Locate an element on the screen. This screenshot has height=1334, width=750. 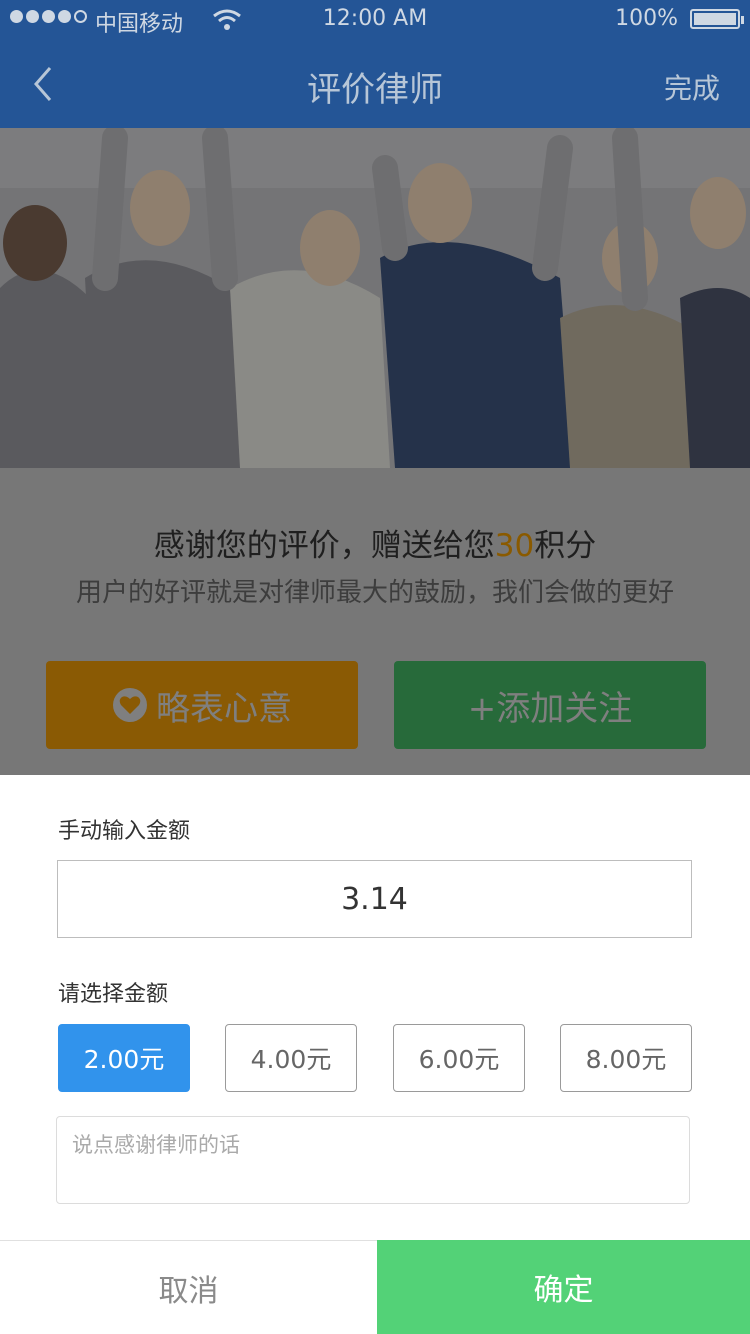
follow-lawyer-button: +添加关注 is located at coordinates (550, 705).